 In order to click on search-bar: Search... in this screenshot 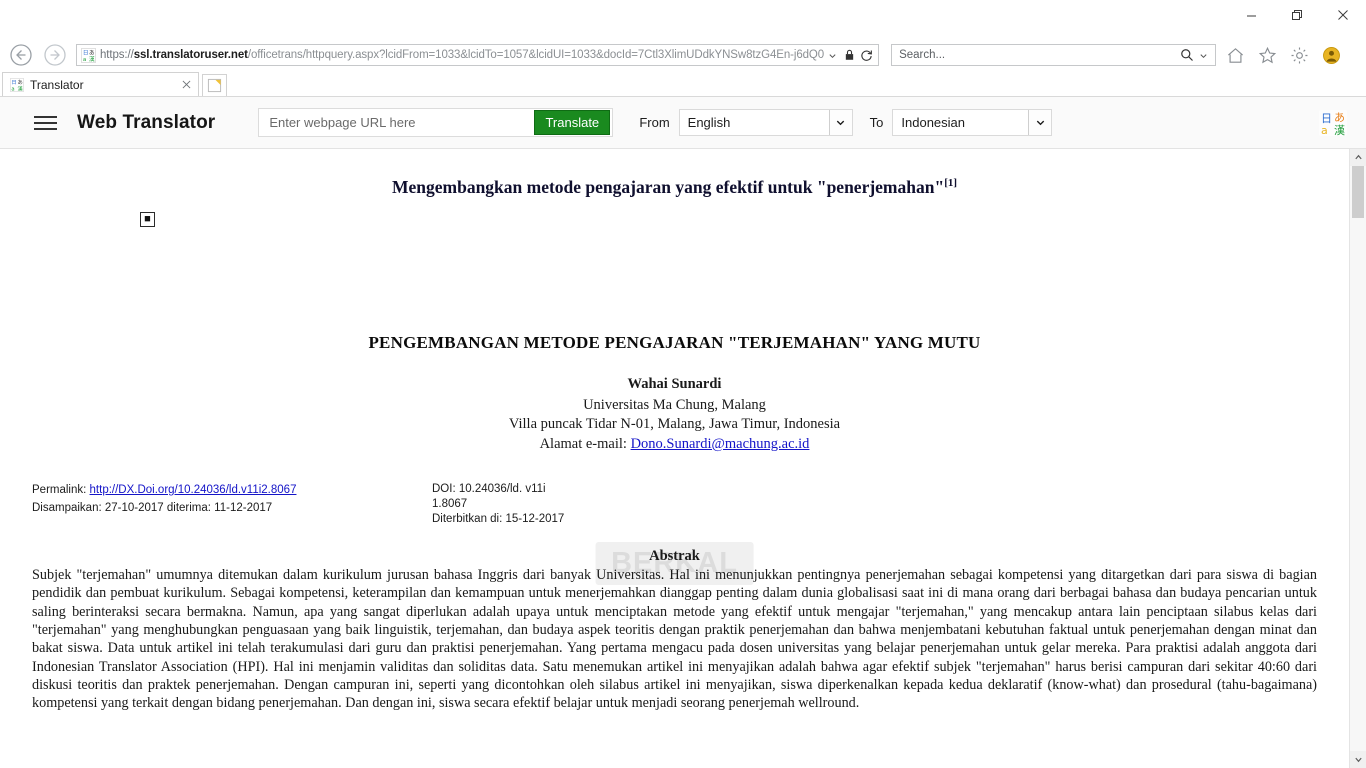, I will do `click(1054, 55)`.